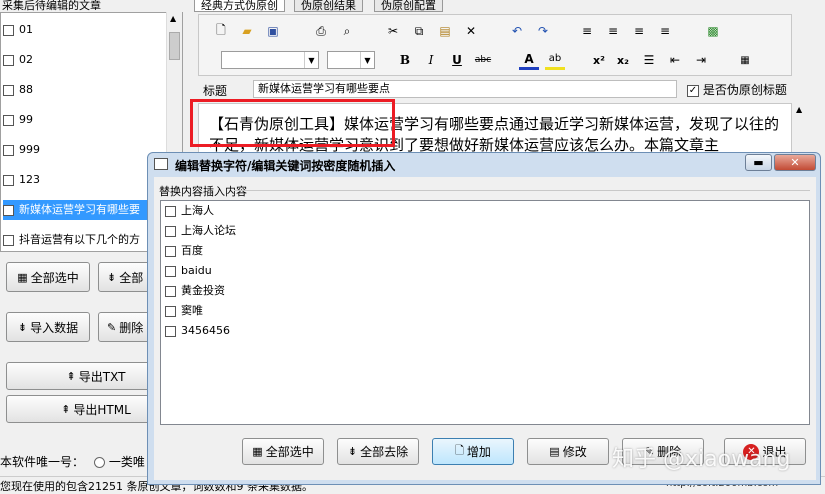 Image resolution: width=825 pixels, height=494 pixels. Describe the element at coordinates (239, 6) in the screenshot. I see `tab-classic: 经典方式伪原创` at that location.